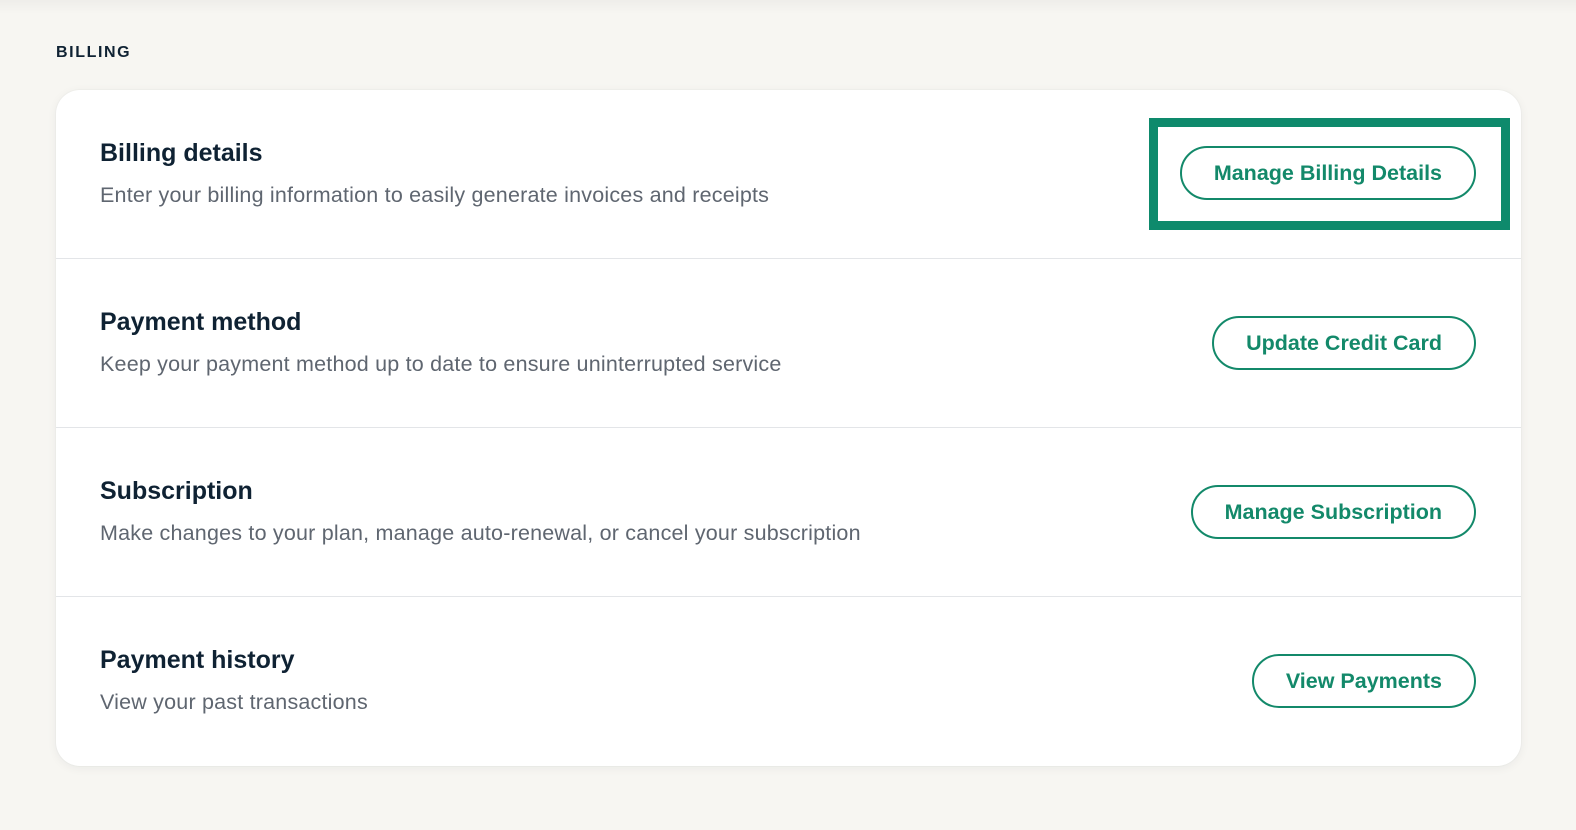 This screenshot has height=830, width=1576. What do you see at coordinates (1333, 512) in the screenshot?
I see `manage-subscription-button: Manage Subscription` at bounding box center [1333, 512].